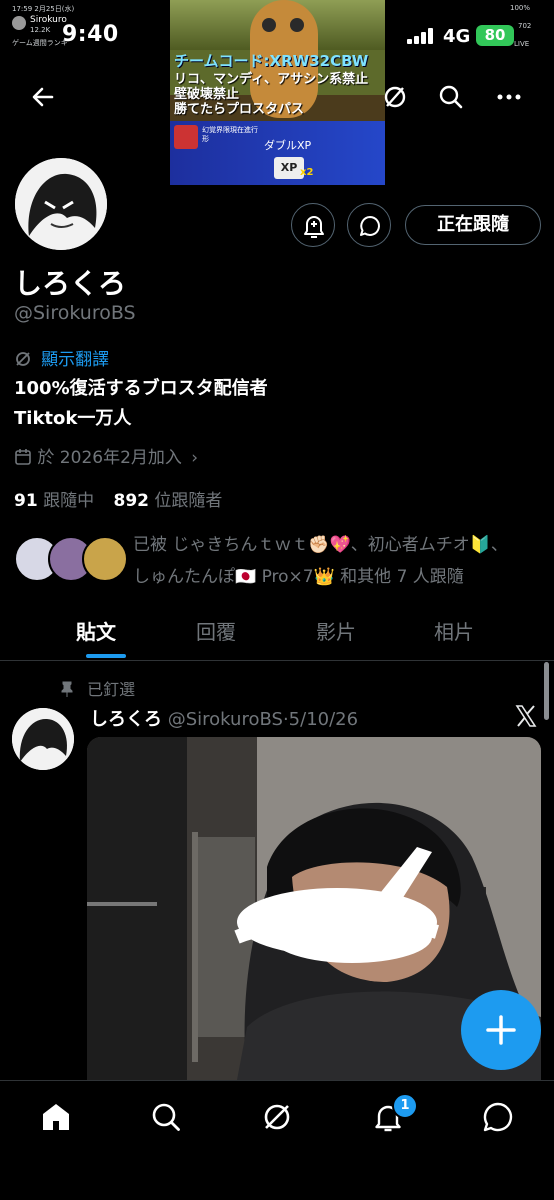  I want to click on followers-count: 892, so click(131, 501).